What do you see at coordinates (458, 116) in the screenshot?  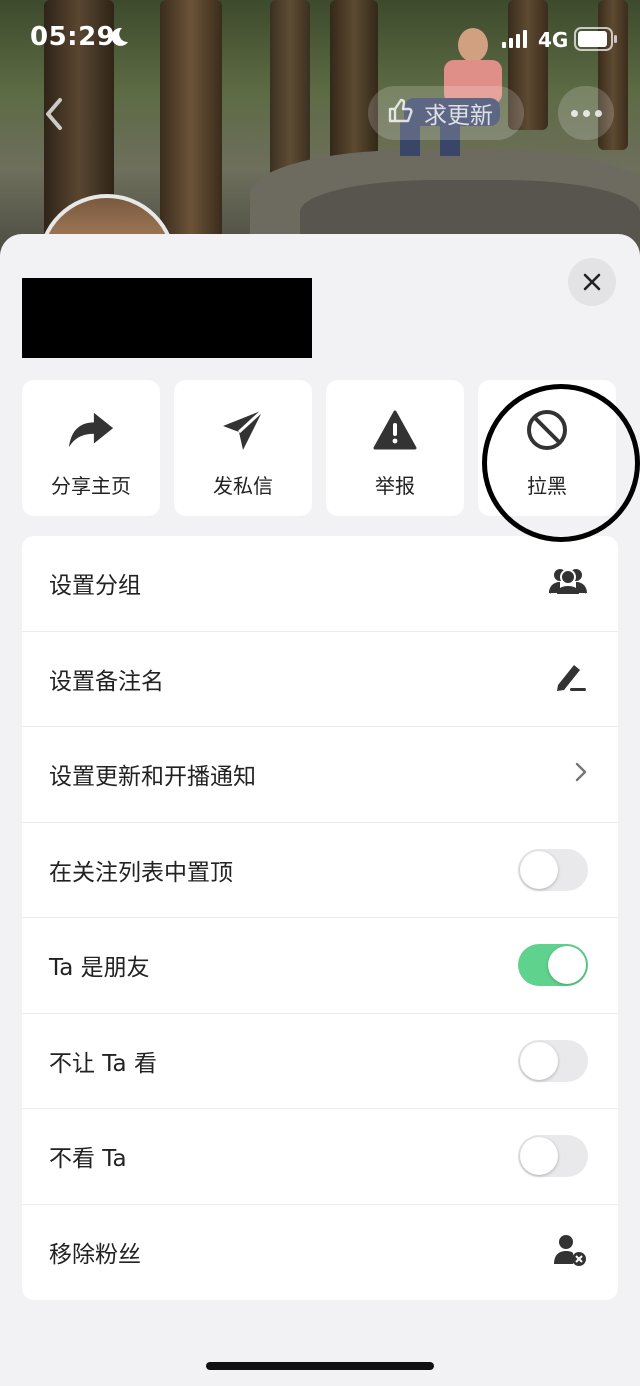 I see `request-update-label: 求更新` at bounding box center [458, 116].